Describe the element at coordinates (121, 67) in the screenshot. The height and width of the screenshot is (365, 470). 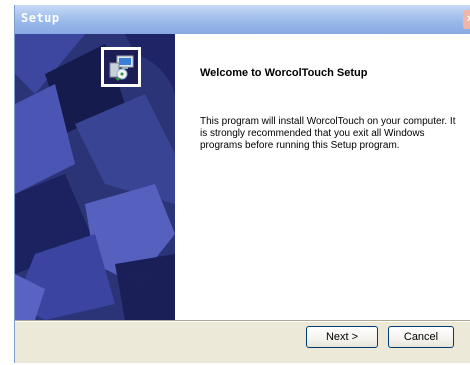
I see `installer-icon` at that location.